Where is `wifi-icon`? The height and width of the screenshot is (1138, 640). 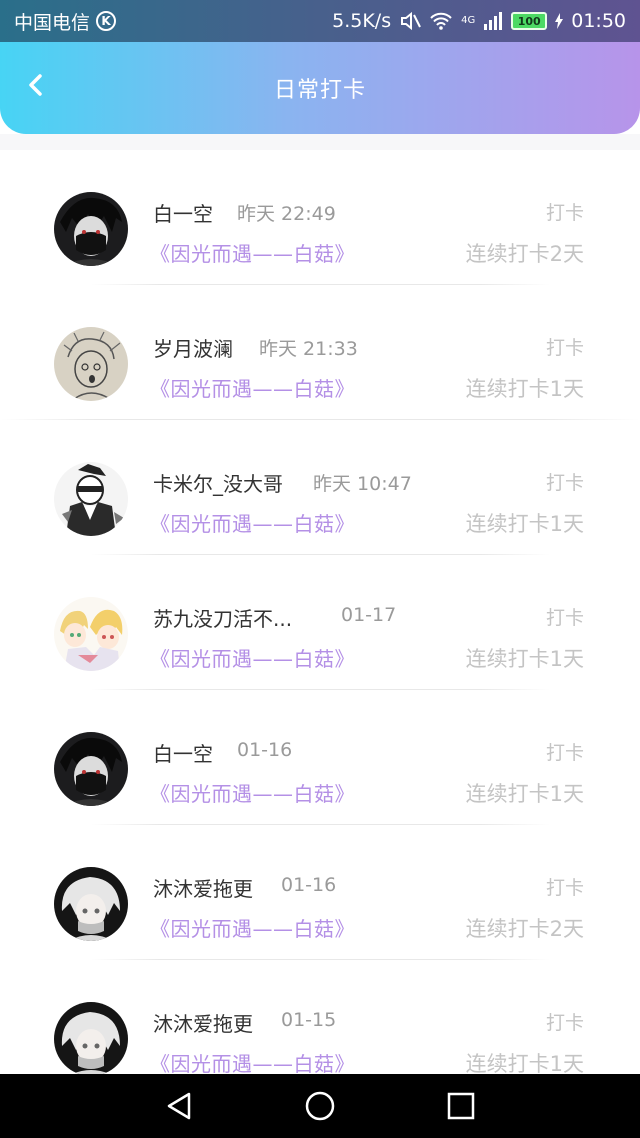 wifi-icon is located at coordinates (441, 21).